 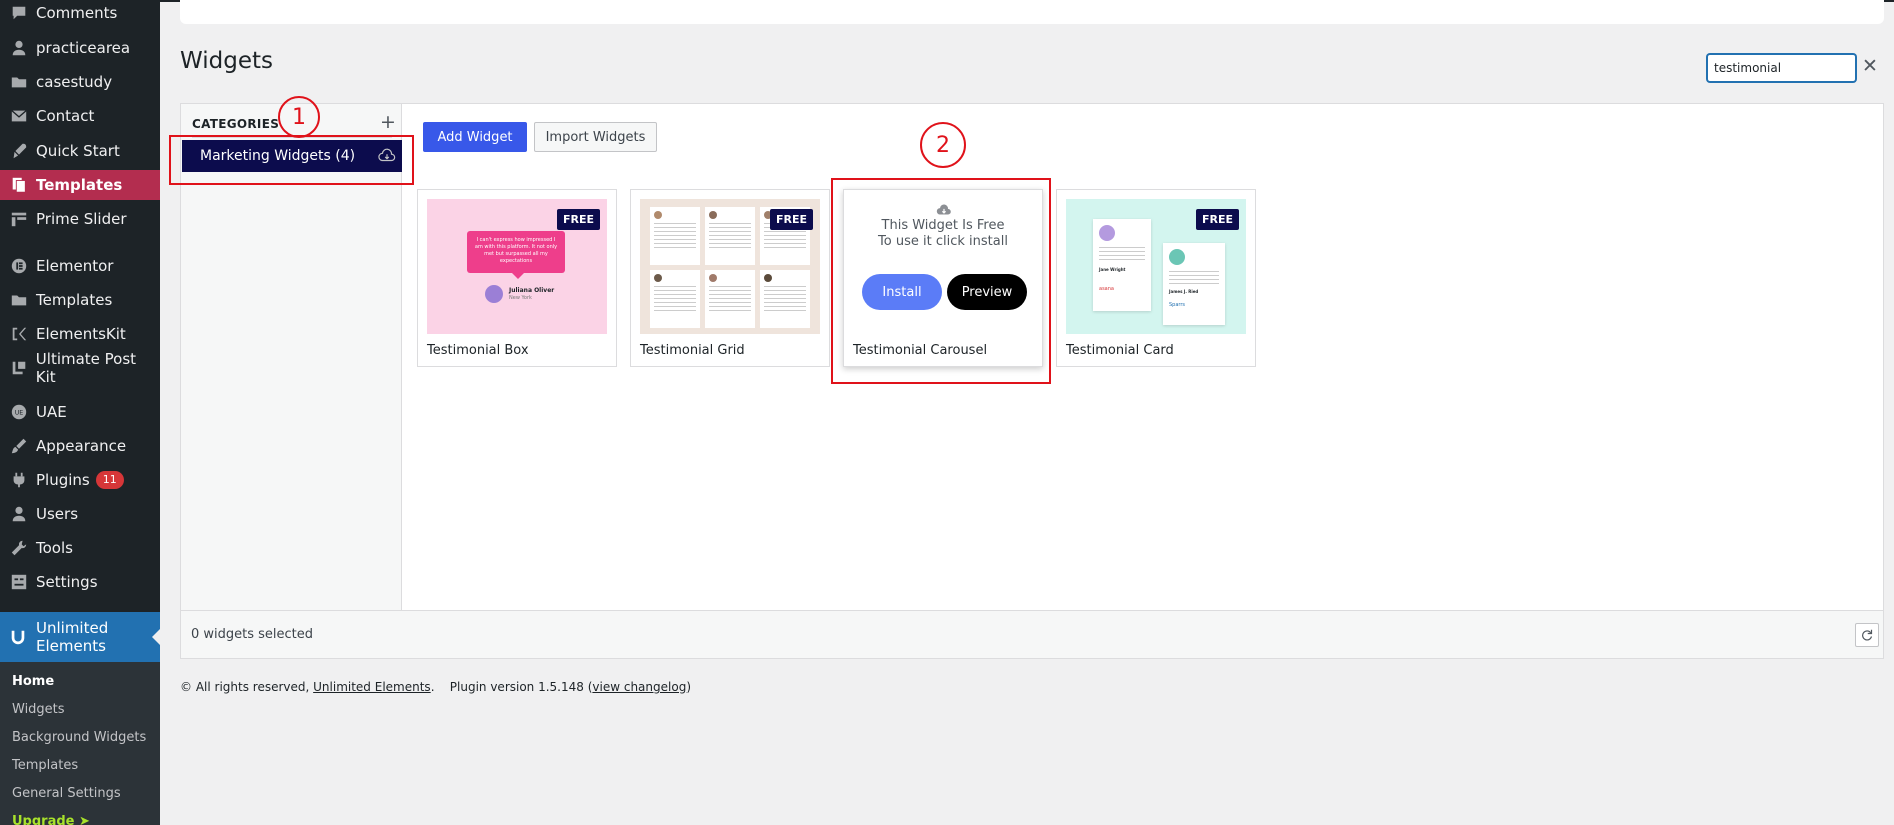 I want to click on plugins-update-badge: 11, so click(x=109, y=480).